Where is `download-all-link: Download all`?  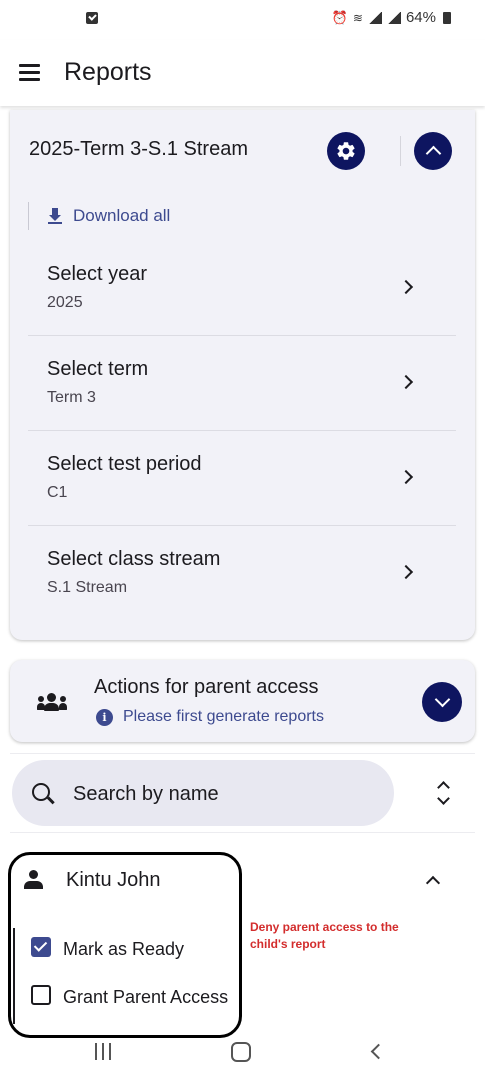 download-all-link: Download all is located at coordinates (99, 216).